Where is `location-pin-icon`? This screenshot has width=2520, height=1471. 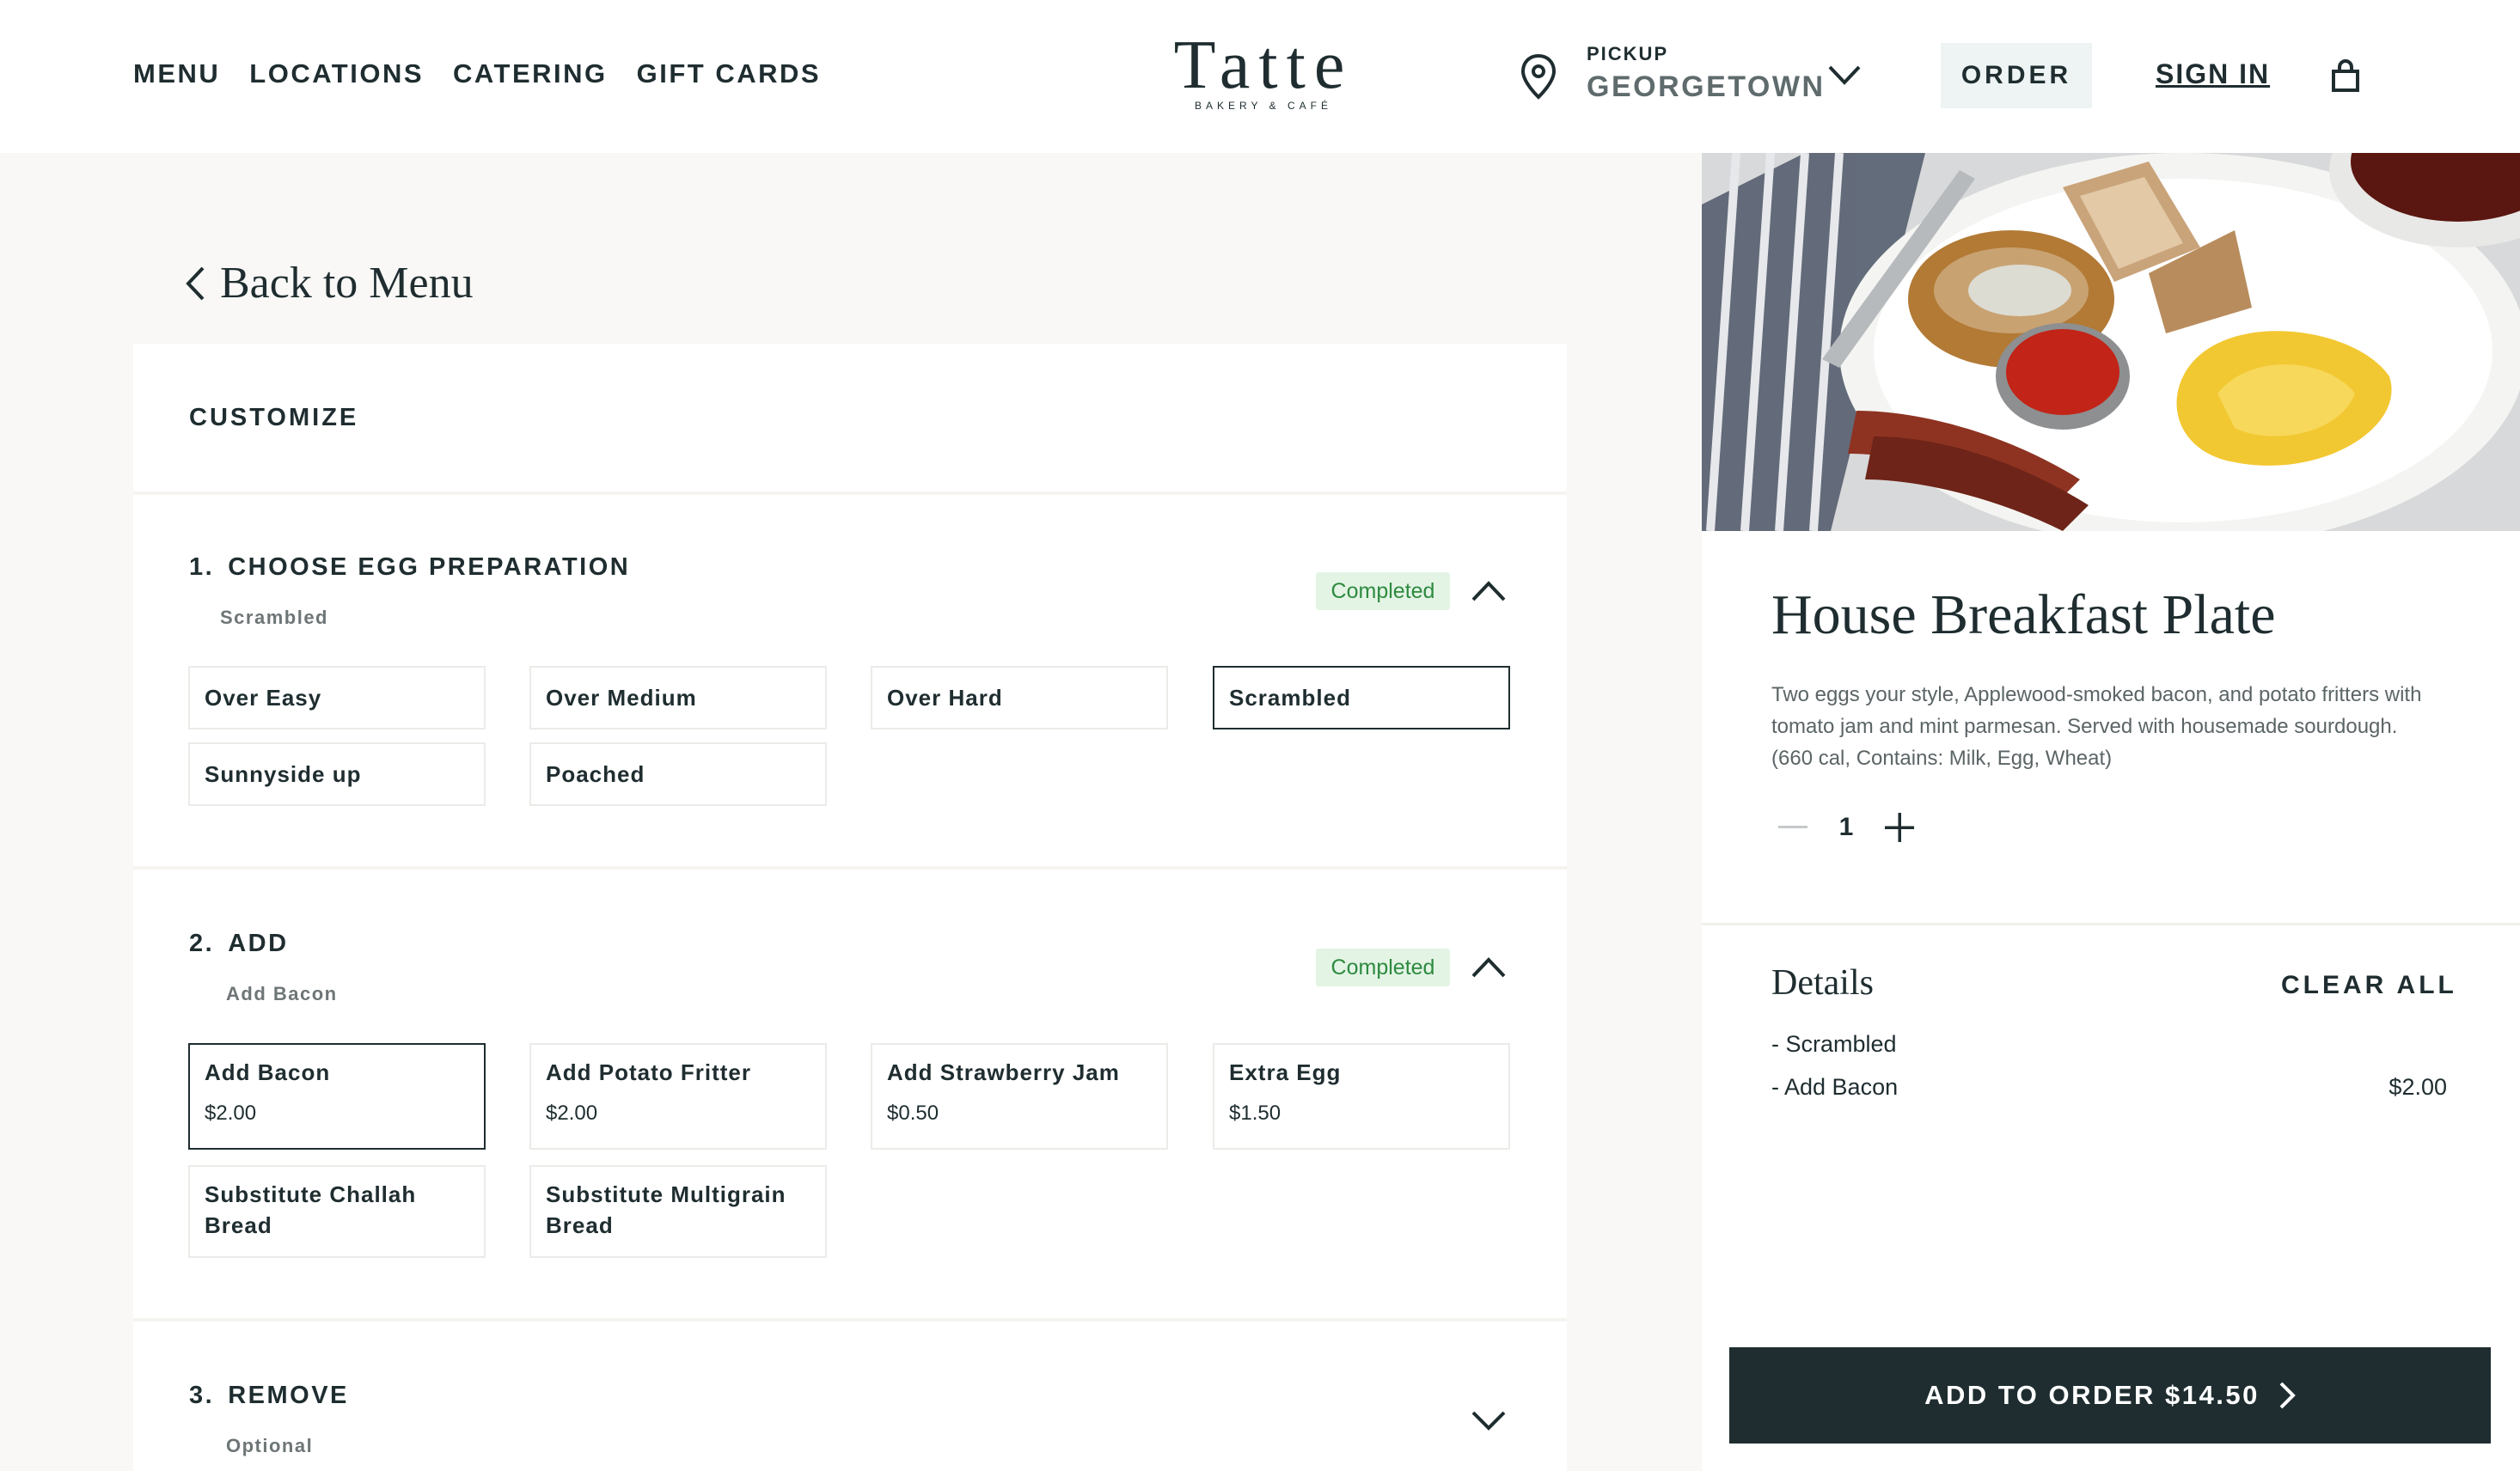
location-pin-icon is located at coordinates (1539, 76).